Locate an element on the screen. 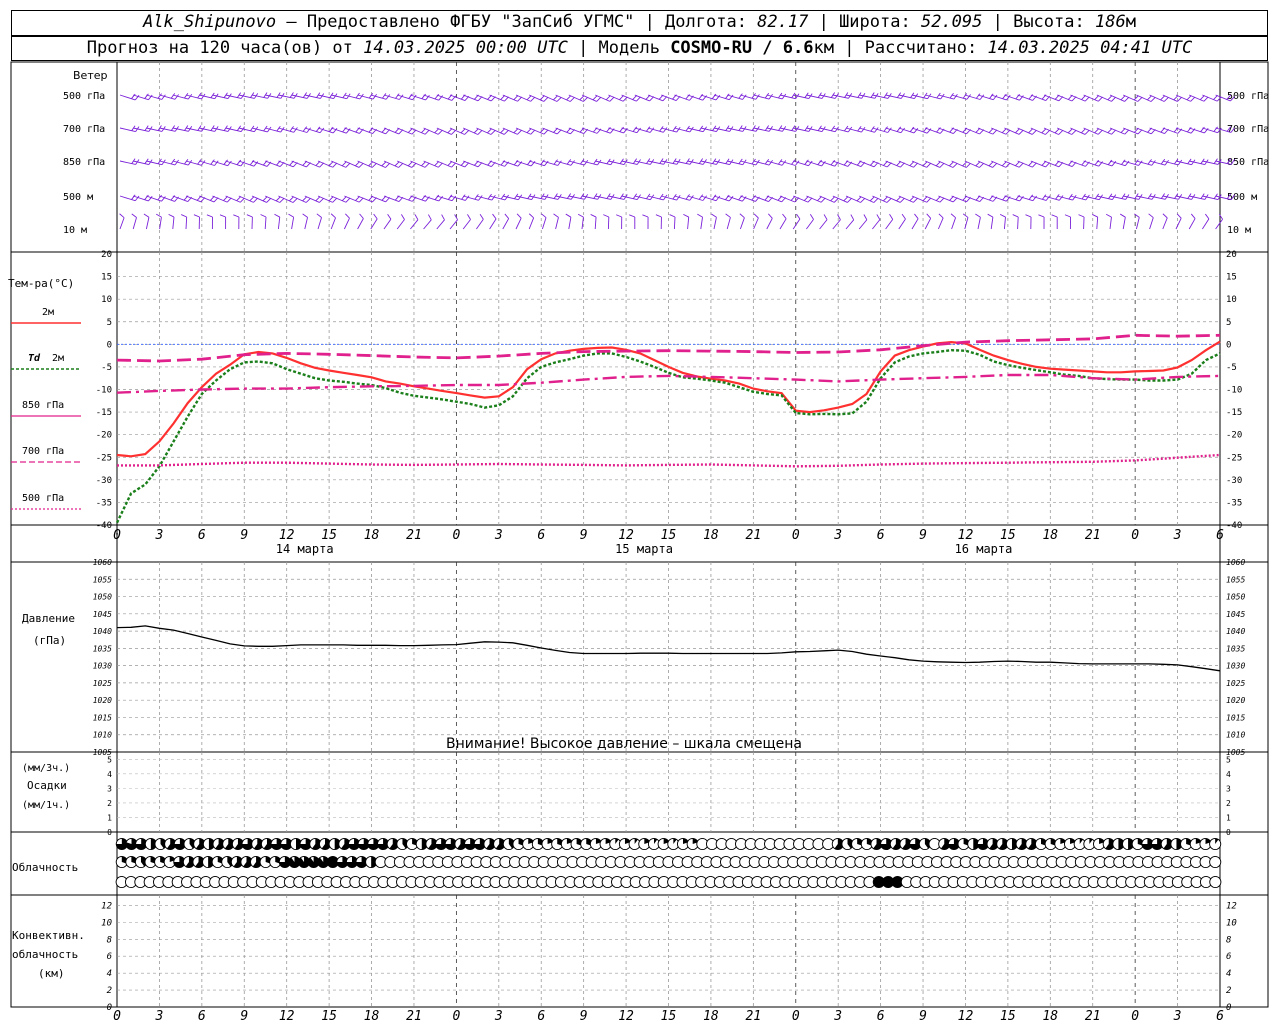 The image size is (1280, 1024). conv-tick-right: 2 is located at coordinates (1228, 991).